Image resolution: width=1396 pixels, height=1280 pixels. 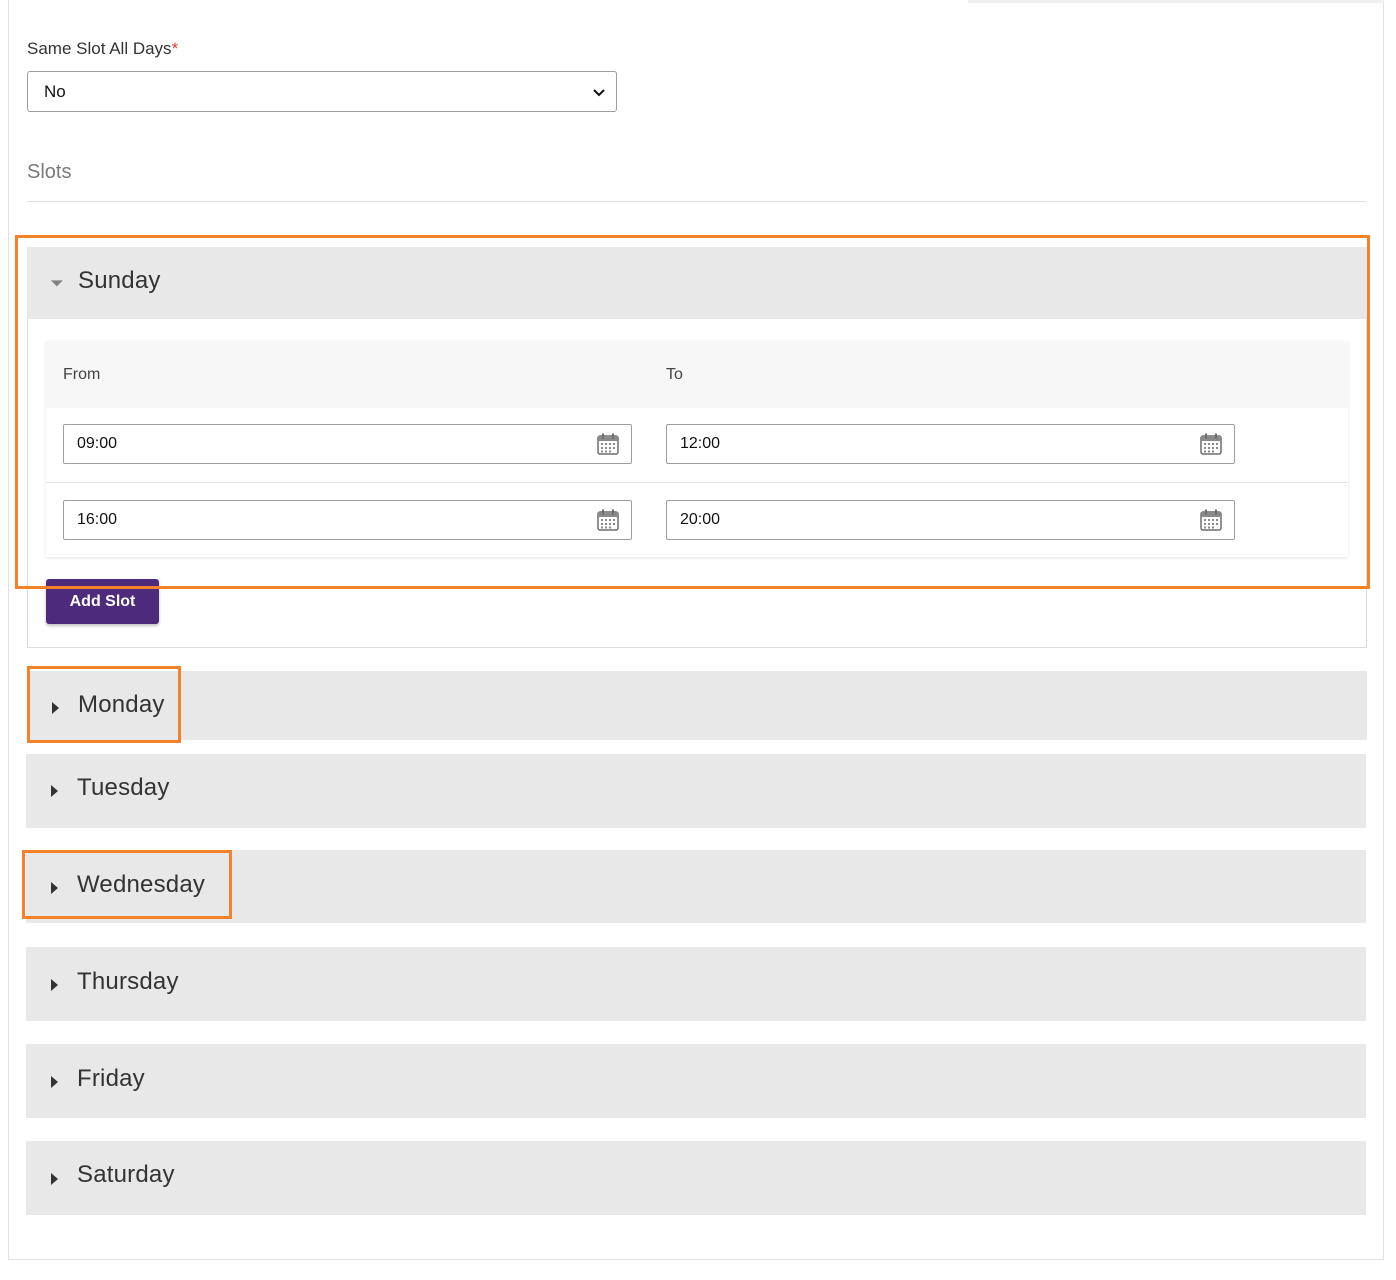 I want to click on day-label: Friday, so click(x=111, y=1078).